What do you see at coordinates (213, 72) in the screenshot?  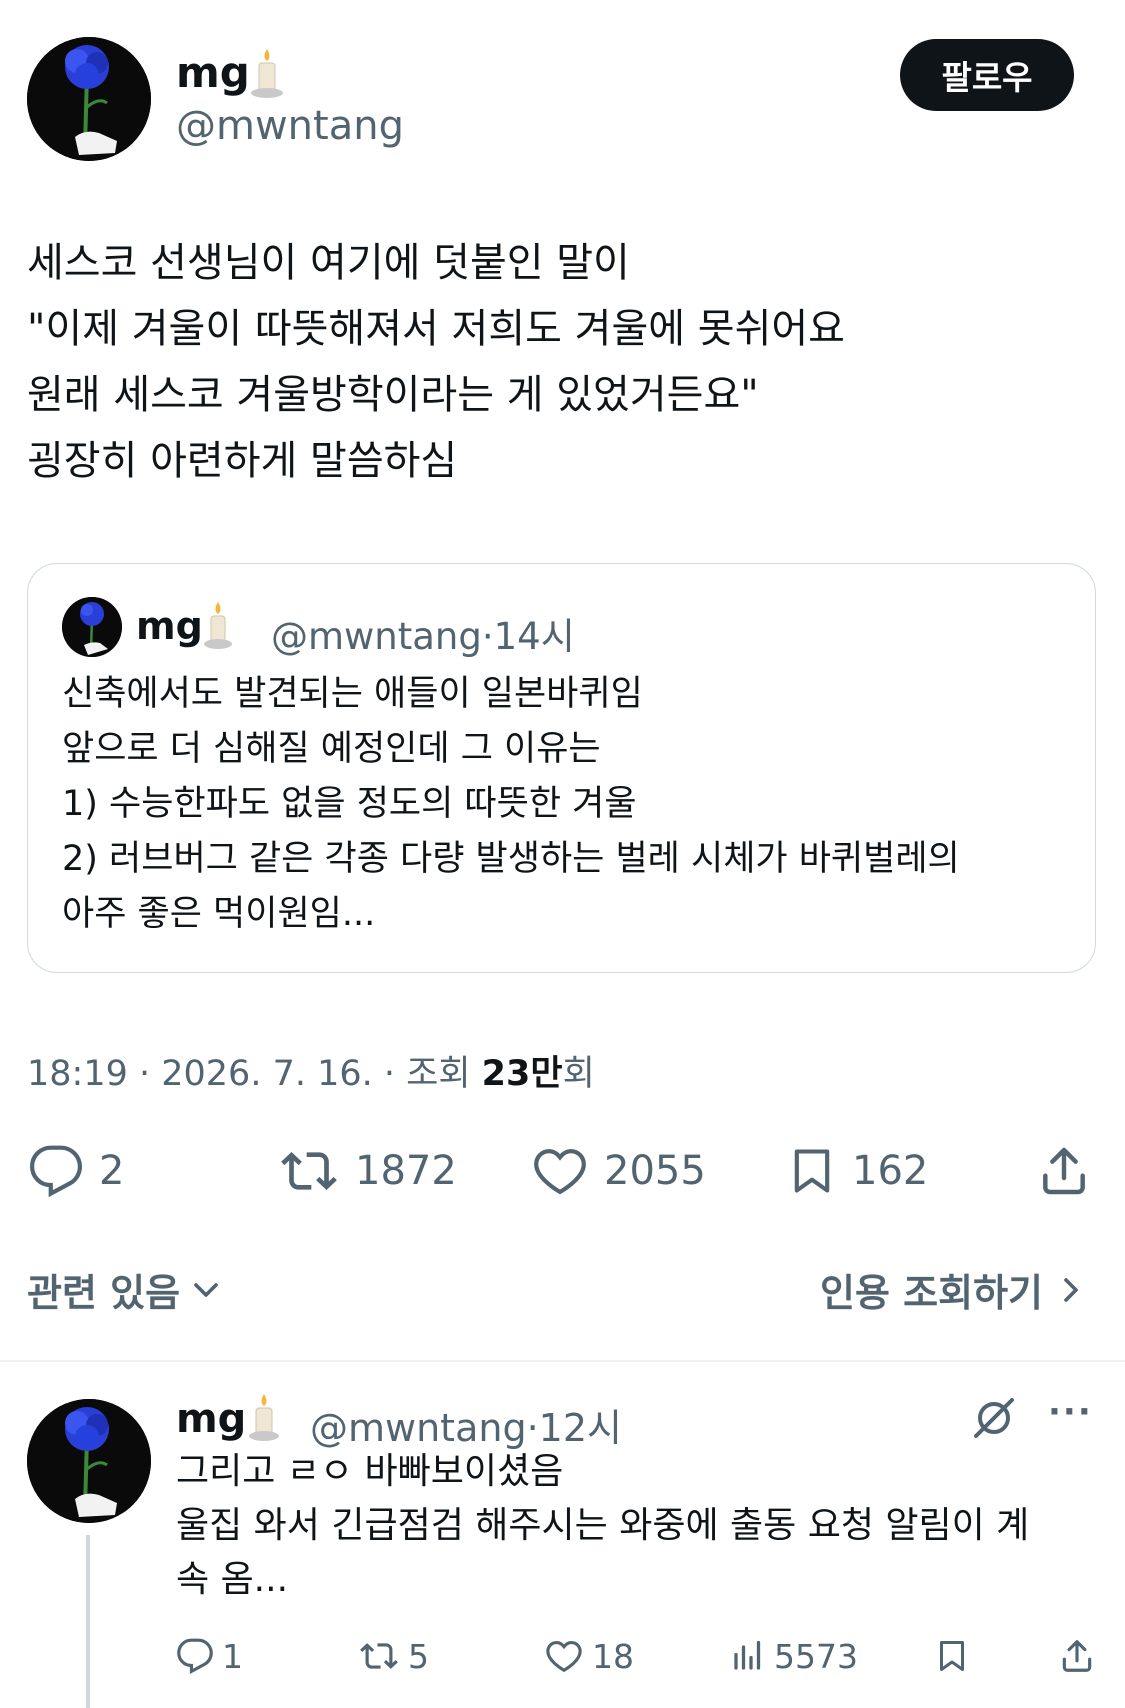 I see `author-name: mg` at bounding box center [213, 72].